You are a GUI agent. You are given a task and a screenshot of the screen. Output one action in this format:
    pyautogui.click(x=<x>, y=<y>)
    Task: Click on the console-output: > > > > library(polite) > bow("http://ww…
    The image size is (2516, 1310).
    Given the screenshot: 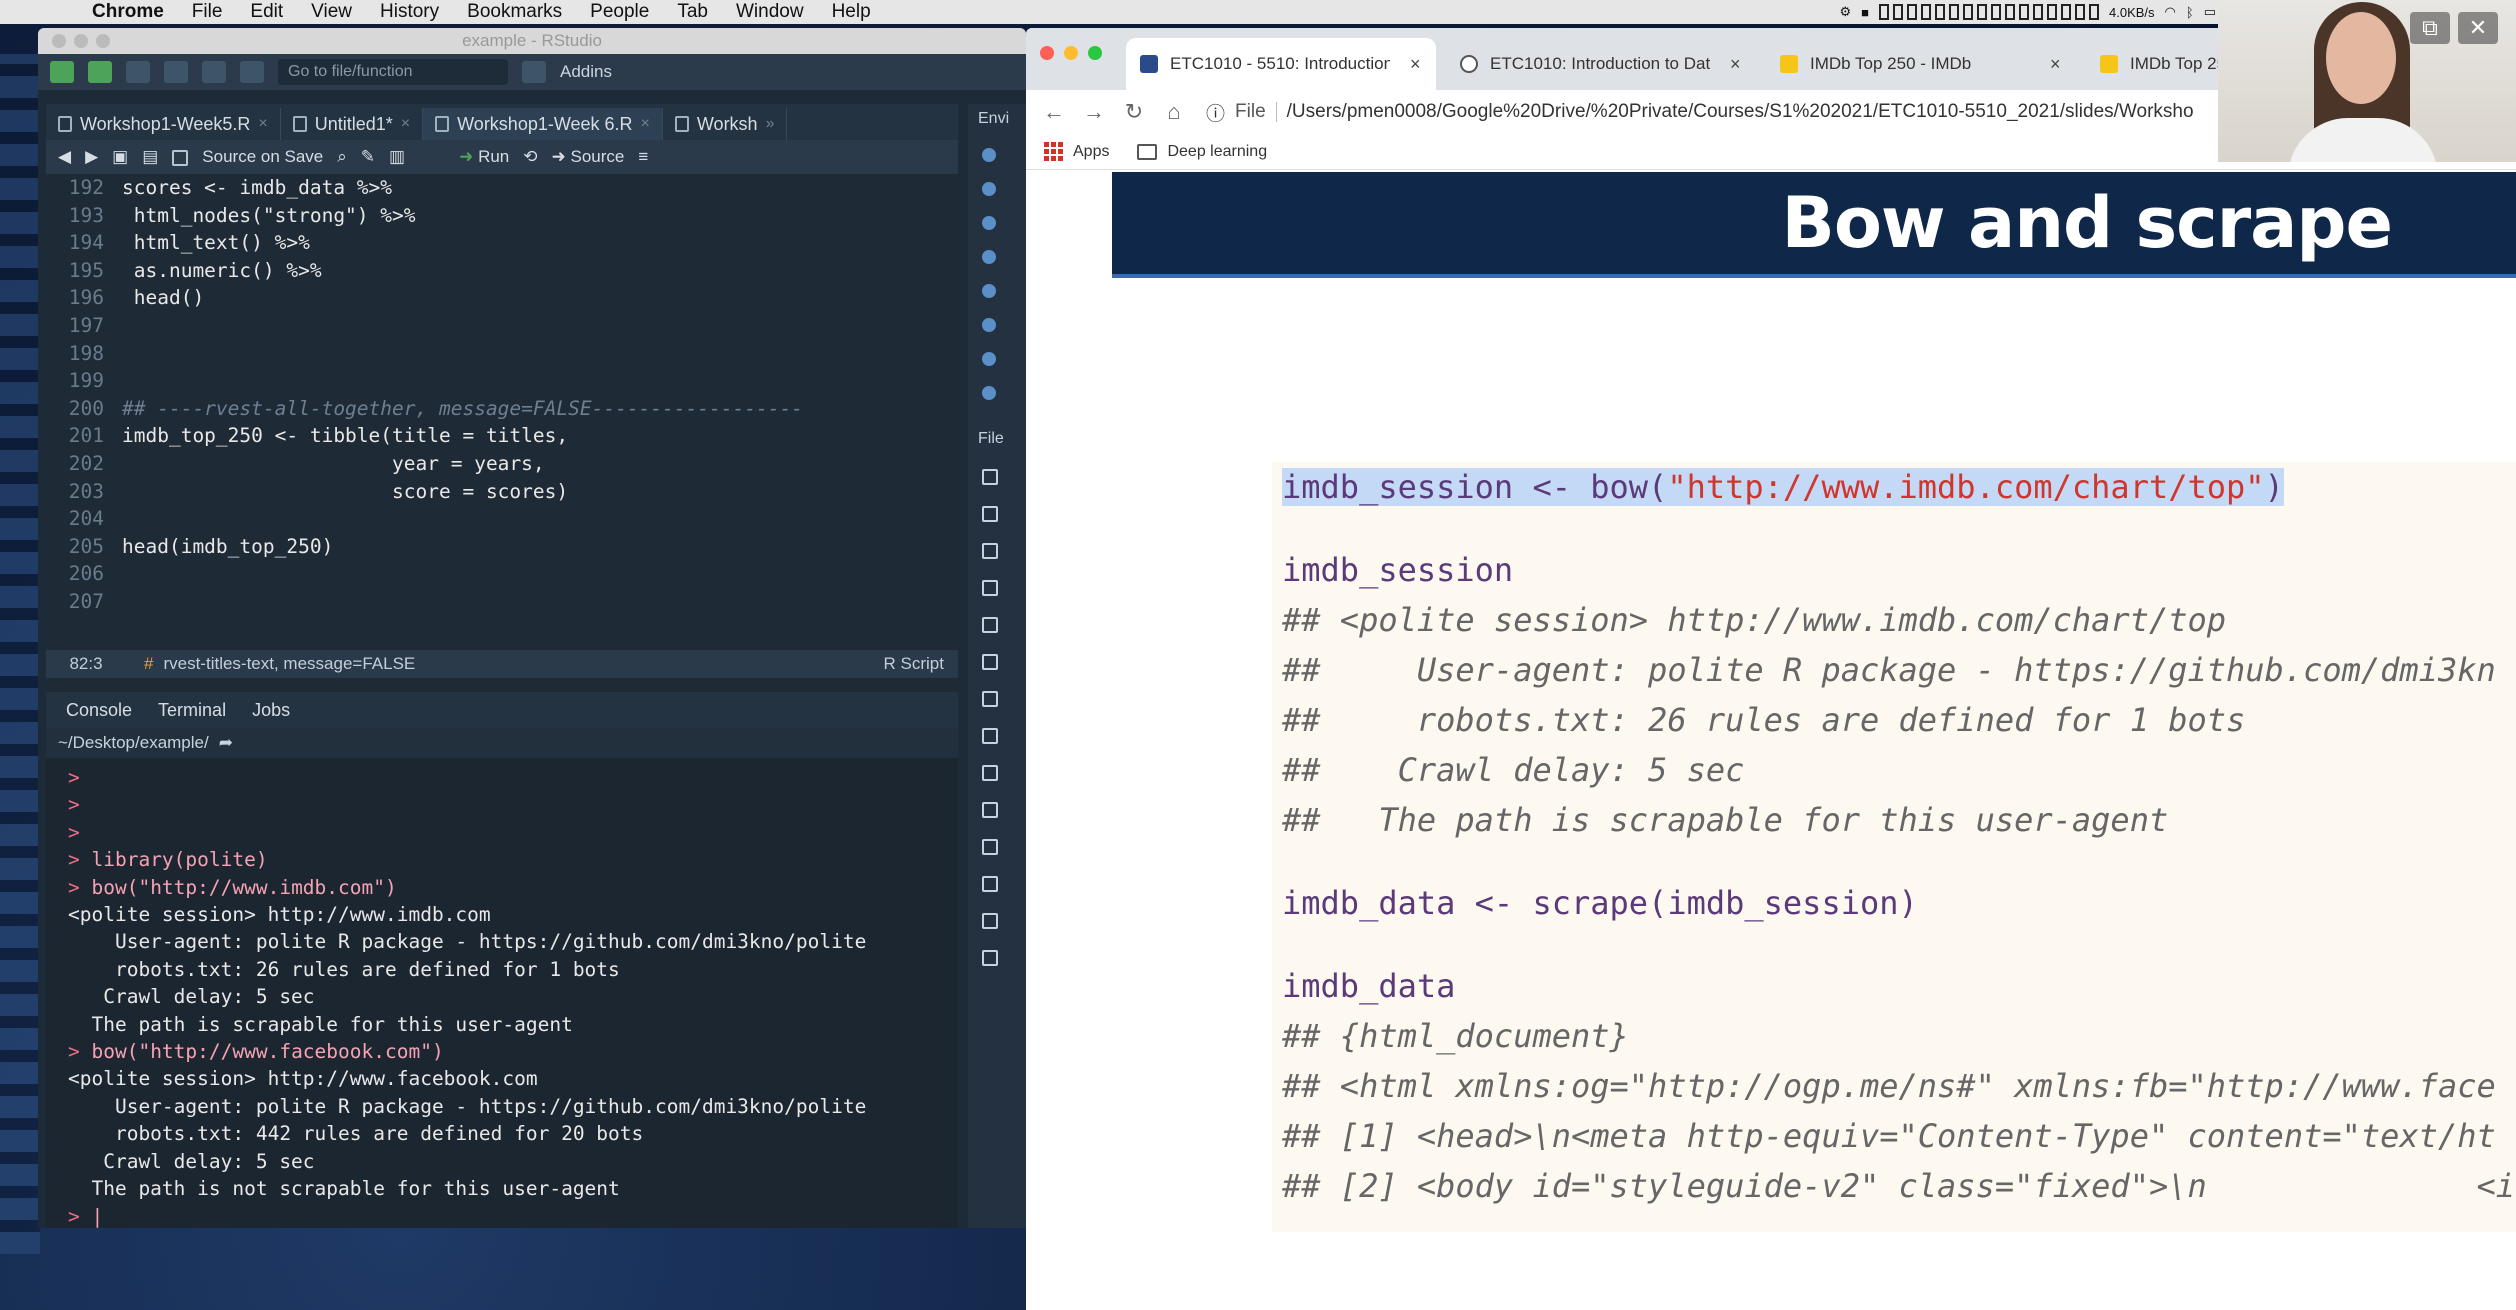 What is the action you would take?
    pyautogui.click(x=502, y=993)
    